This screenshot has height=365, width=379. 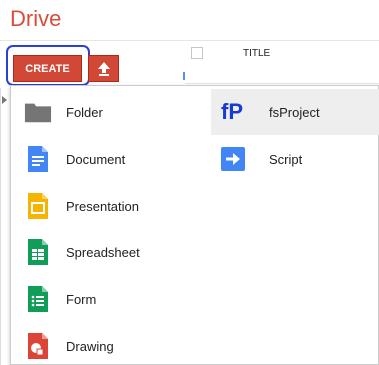 I want to click on menu-item-label: Presentation, so click(x=102, y=206).